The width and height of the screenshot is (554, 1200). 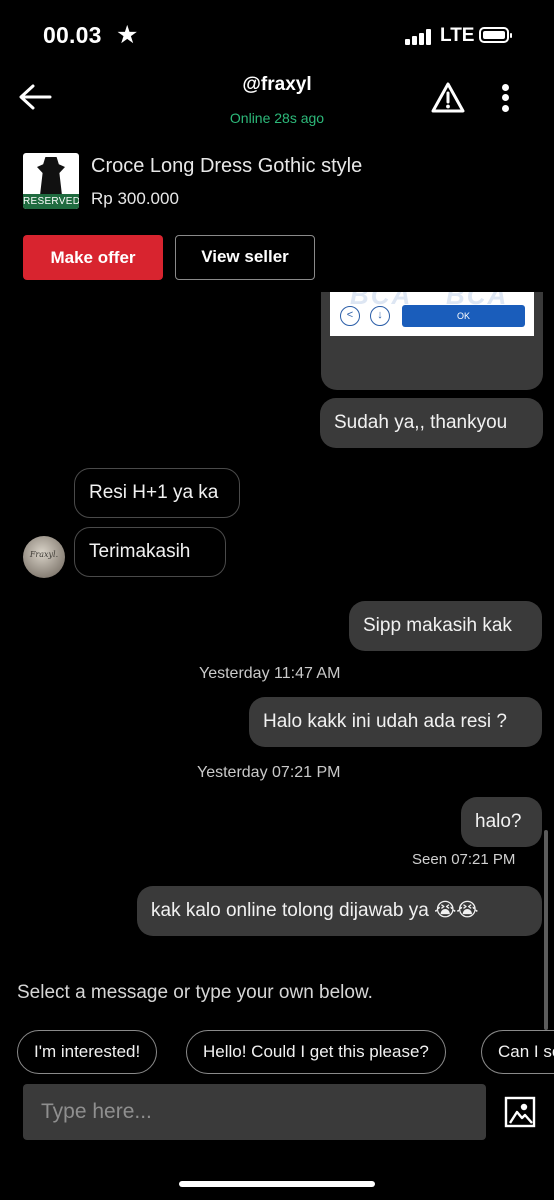 I want to click on share-icon: <, so click(x=350, y=316).